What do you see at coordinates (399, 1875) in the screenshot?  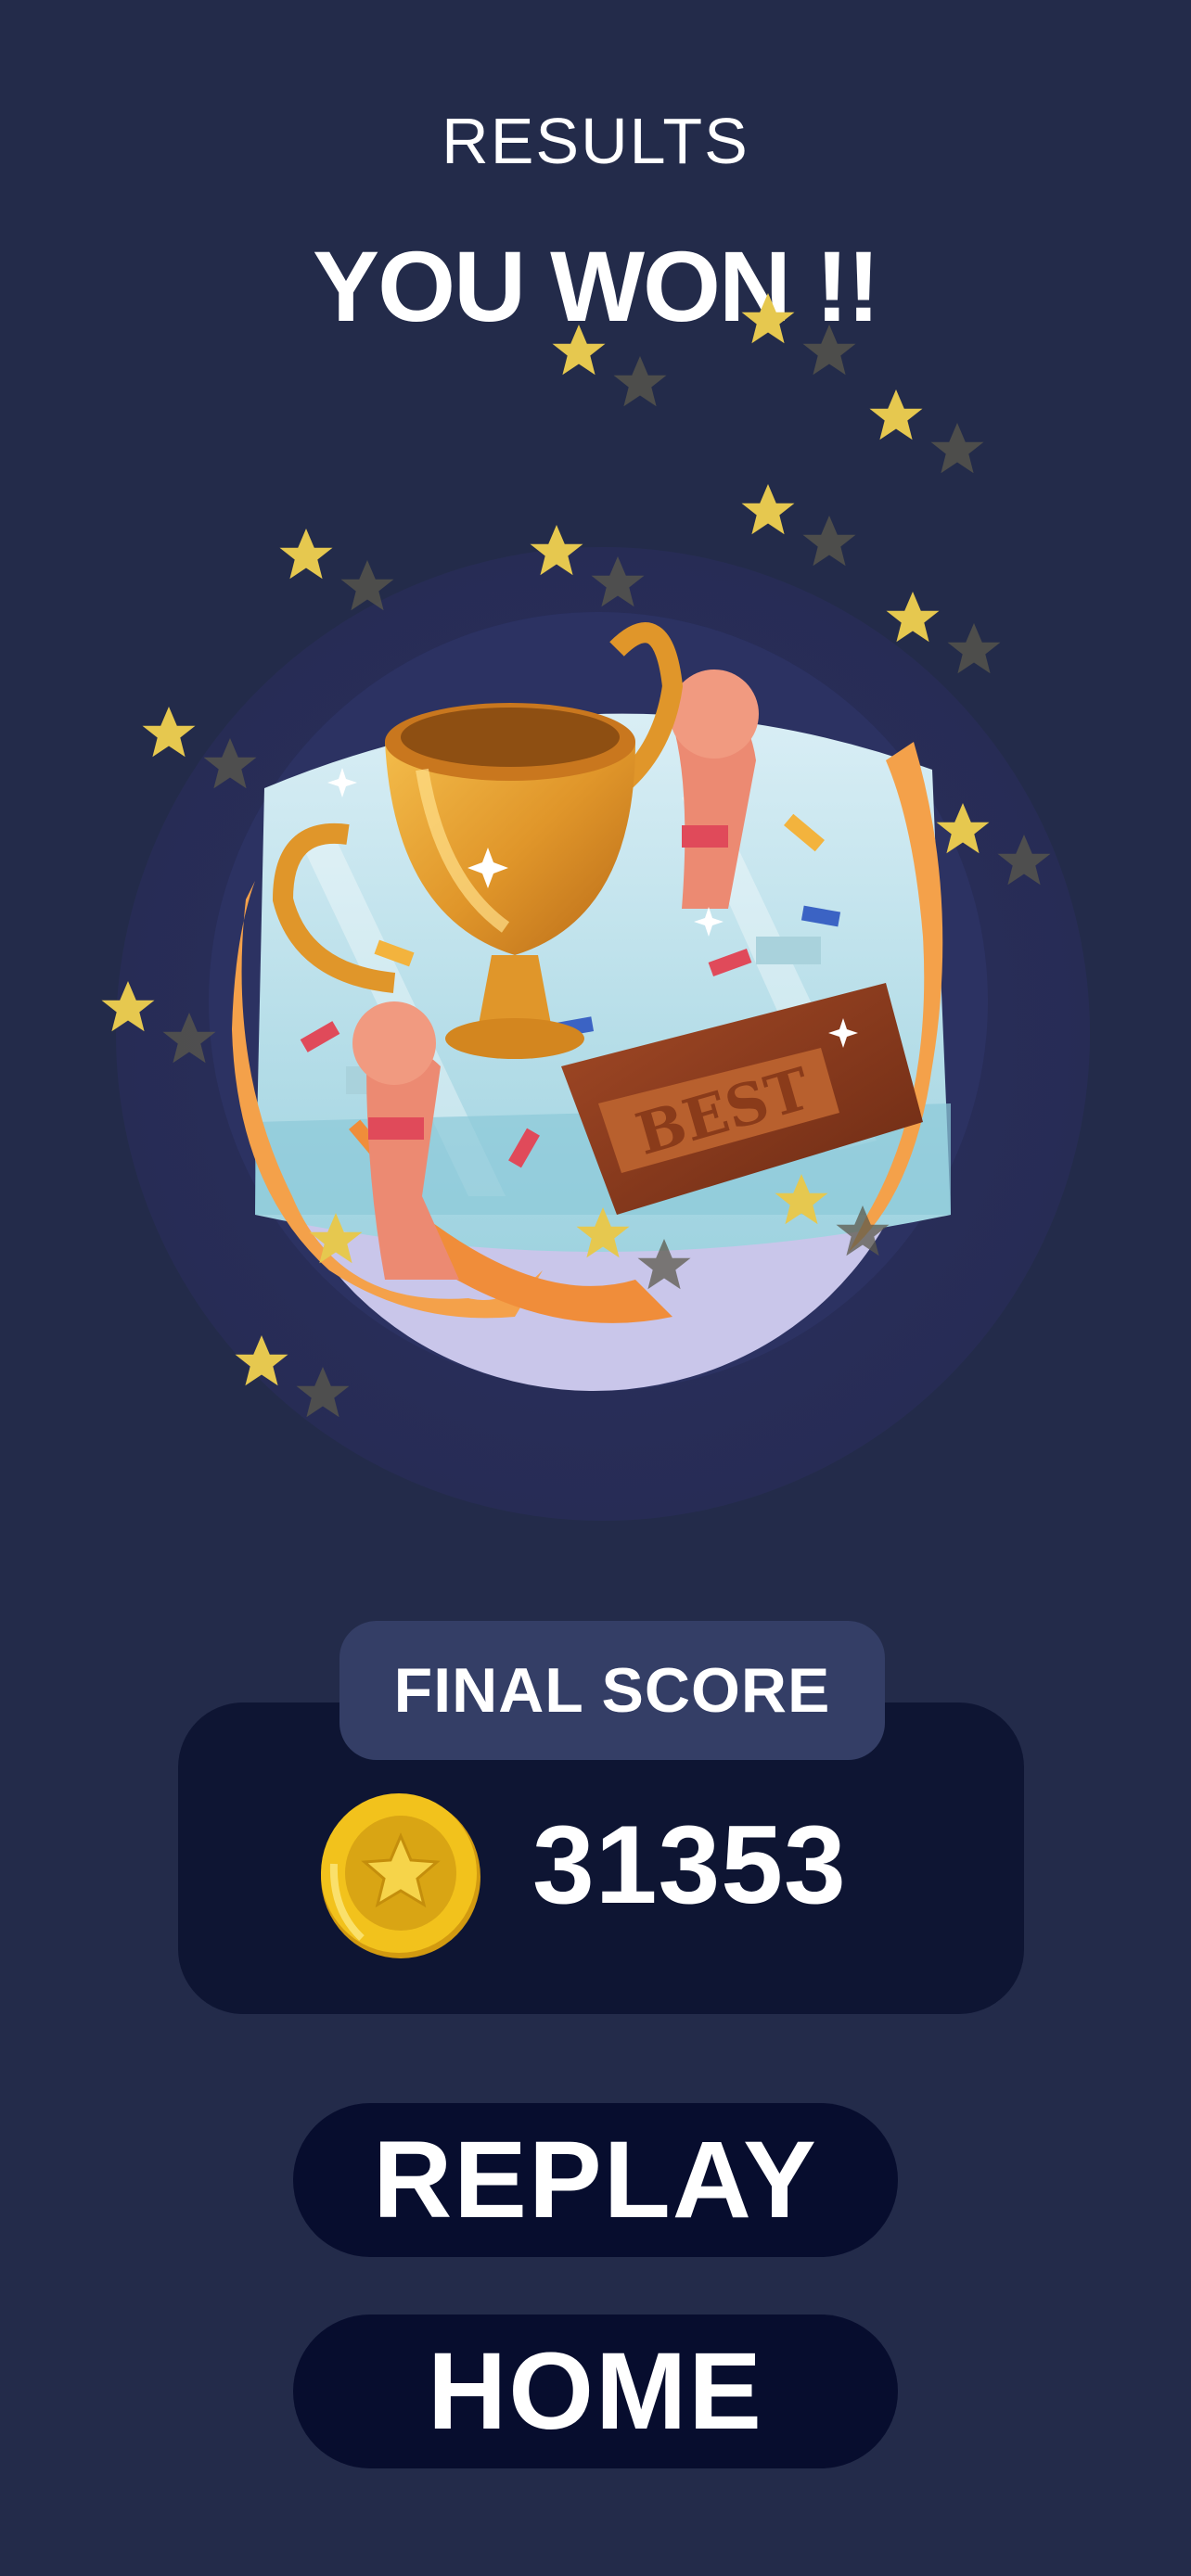 I see `coin-icon` at bounding box center [399, 1875].